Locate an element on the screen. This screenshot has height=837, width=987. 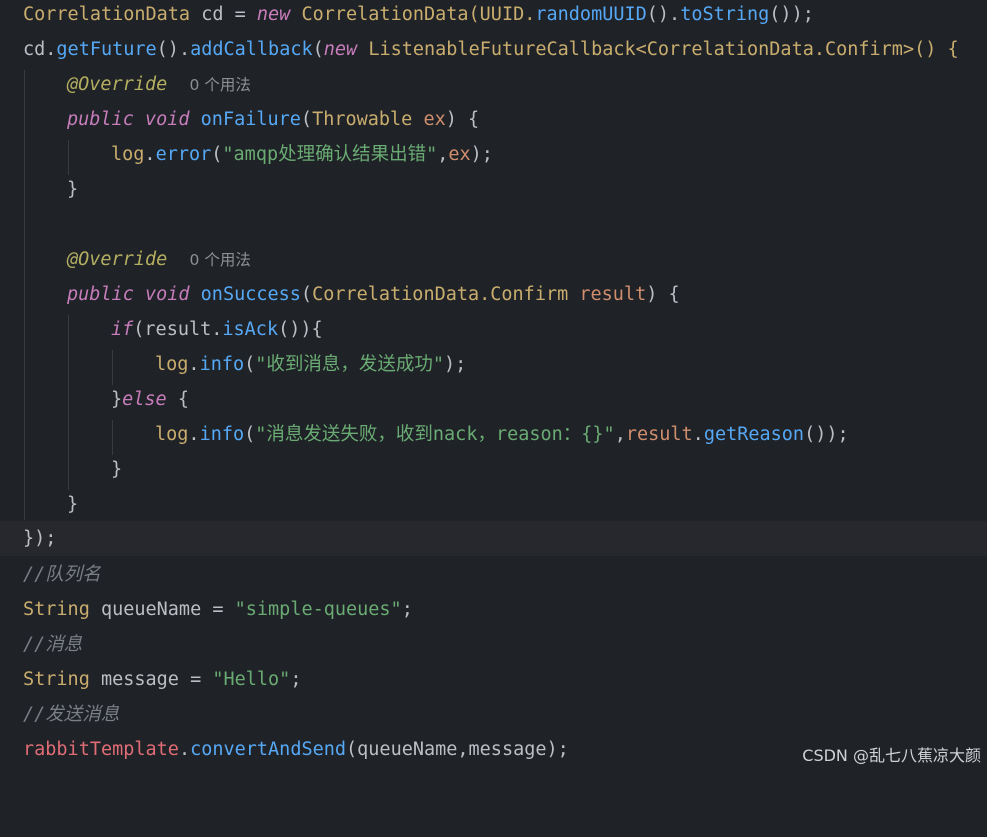
code-line: String message = "Hello"; is located at coordinates (493, 679).